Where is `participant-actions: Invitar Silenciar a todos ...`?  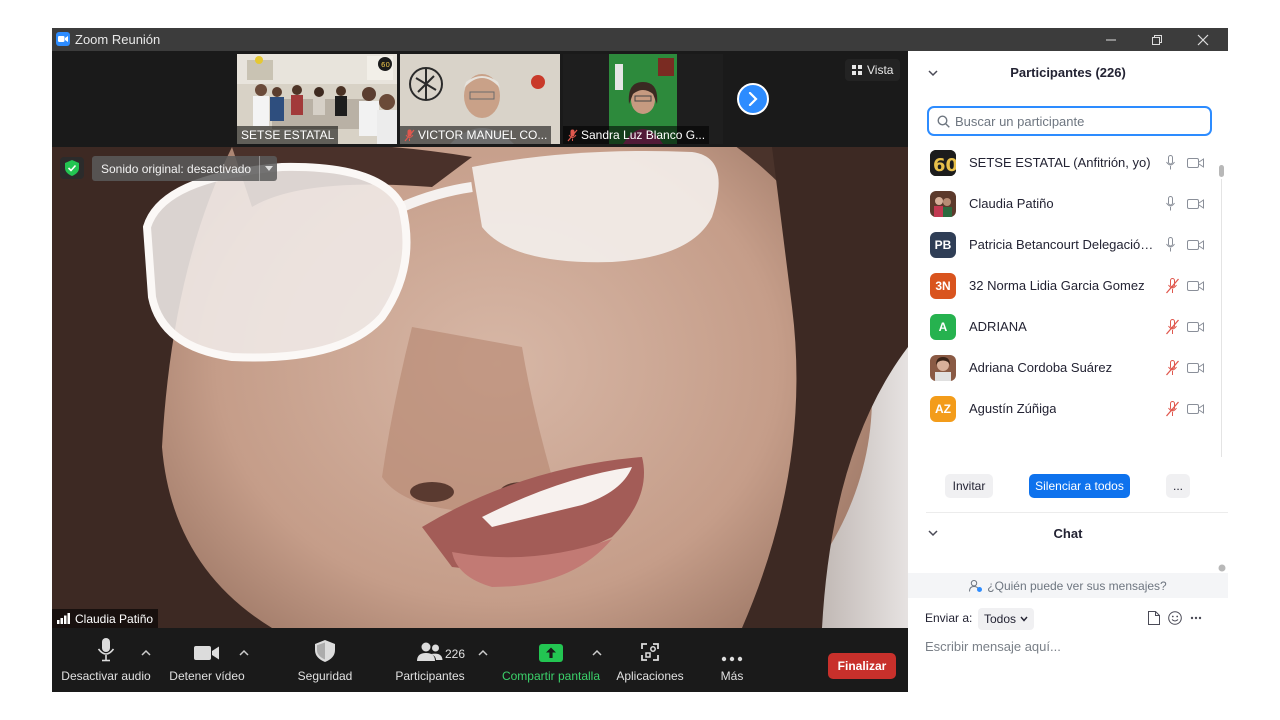
participant-actions: Invitar Silenciar a todos ... is located at coordinates (1068, 487).